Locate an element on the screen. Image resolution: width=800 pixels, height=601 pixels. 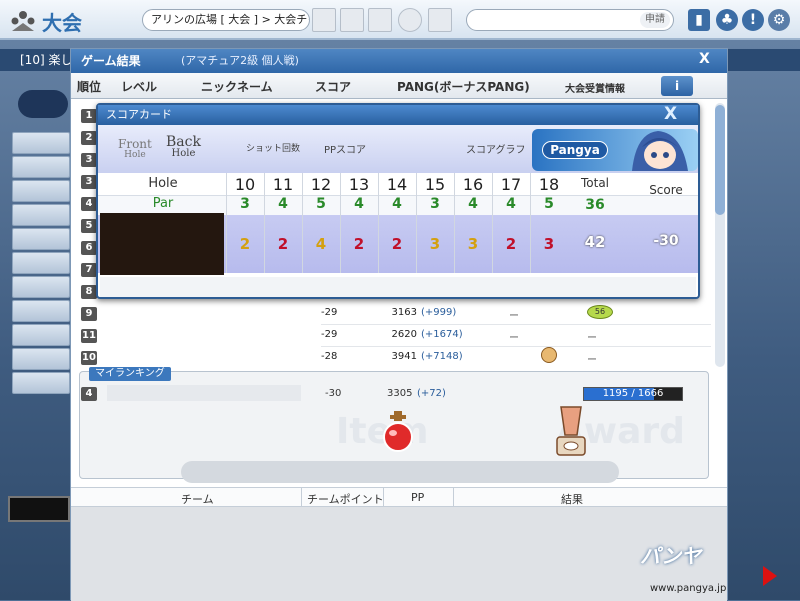
left-chat-box is located at coordinates (39, 509).